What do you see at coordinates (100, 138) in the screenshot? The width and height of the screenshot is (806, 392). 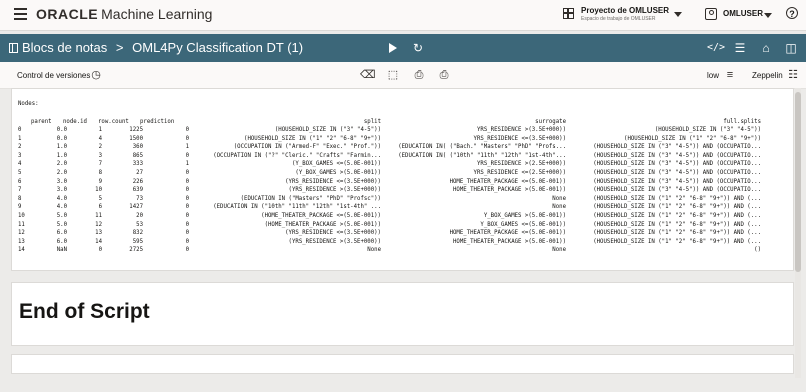 I see `table-cell: 4` at bounding box center [100, 138].